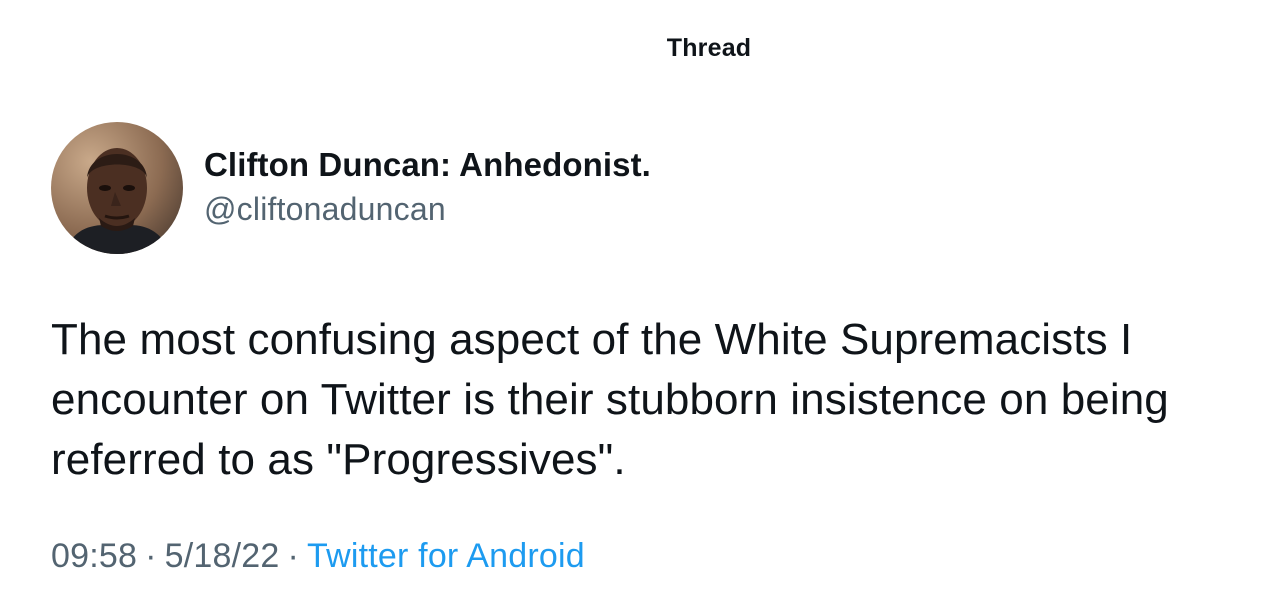  I want to click on avatar-image, so click(117, 188).